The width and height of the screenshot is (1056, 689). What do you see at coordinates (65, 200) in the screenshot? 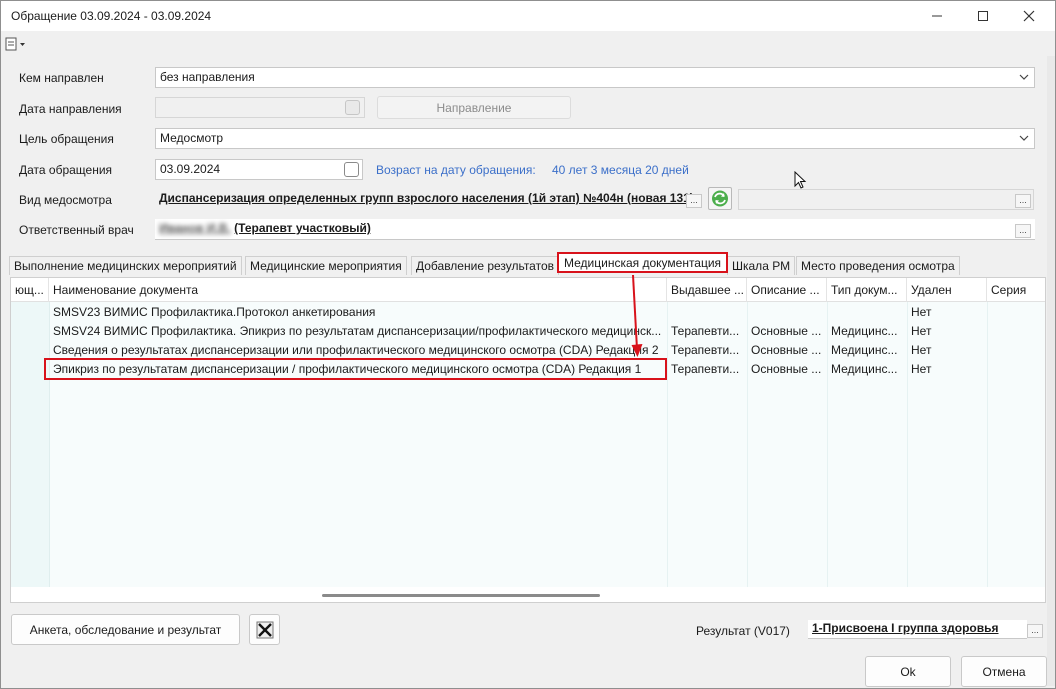
I see `exam-type-label: Вид медосмотра` at bounding box center [65, 200].